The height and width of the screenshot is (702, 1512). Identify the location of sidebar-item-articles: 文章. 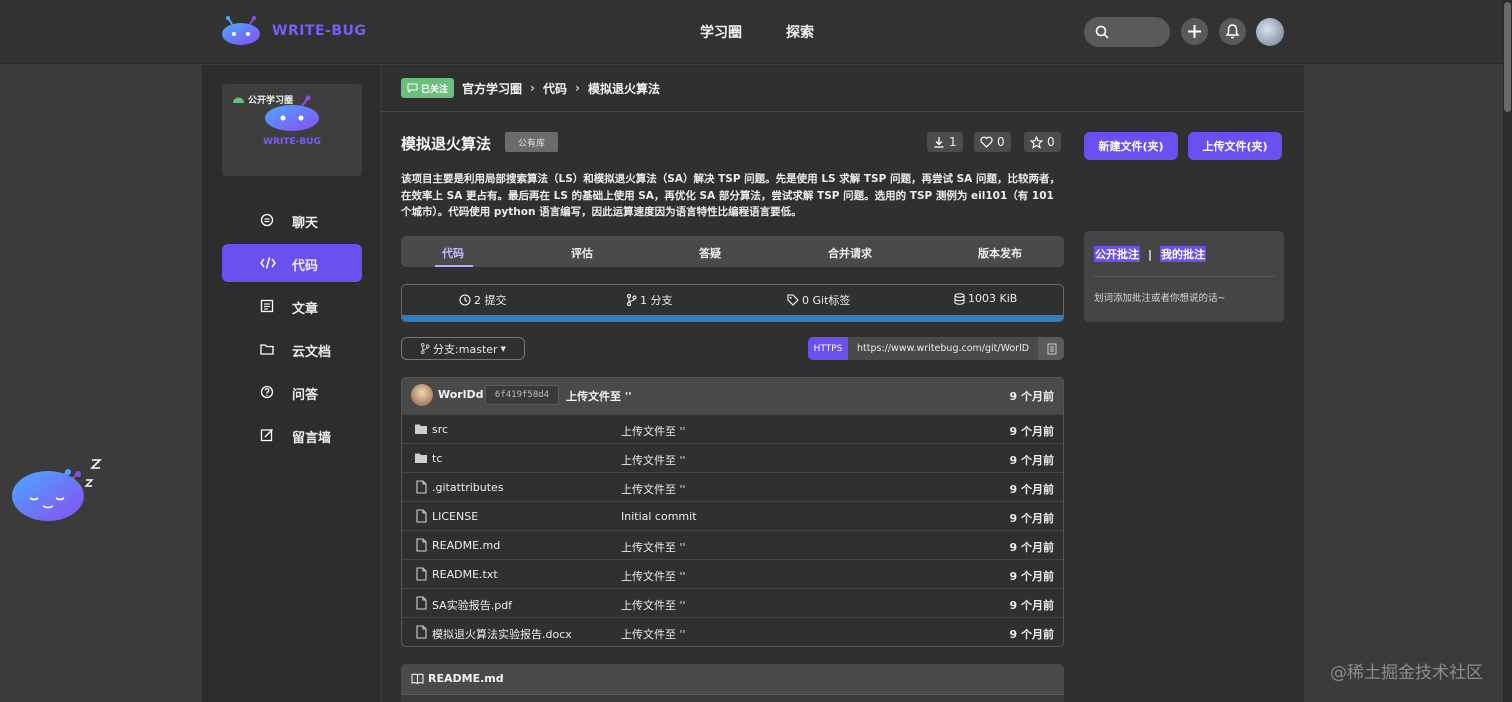
(292, 306).